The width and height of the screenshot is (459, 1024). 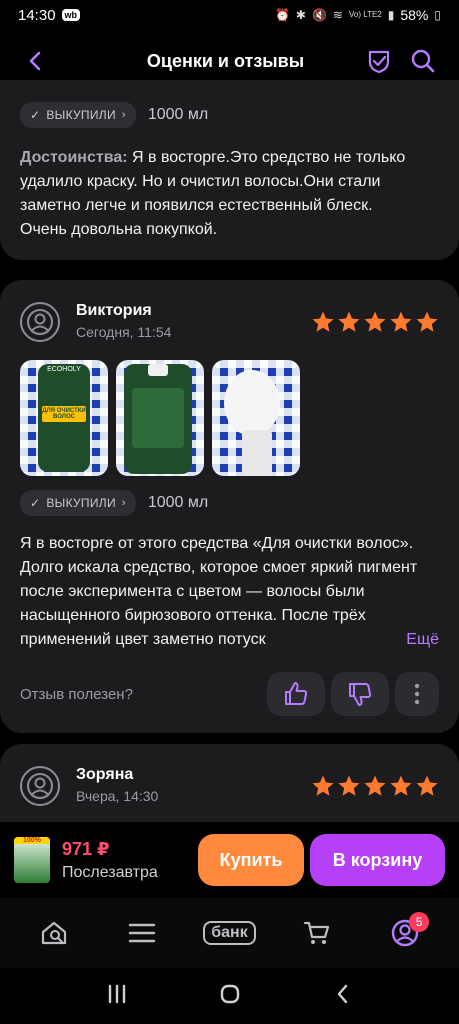 I want to click on dislike-button, so click(x=360, y=694).